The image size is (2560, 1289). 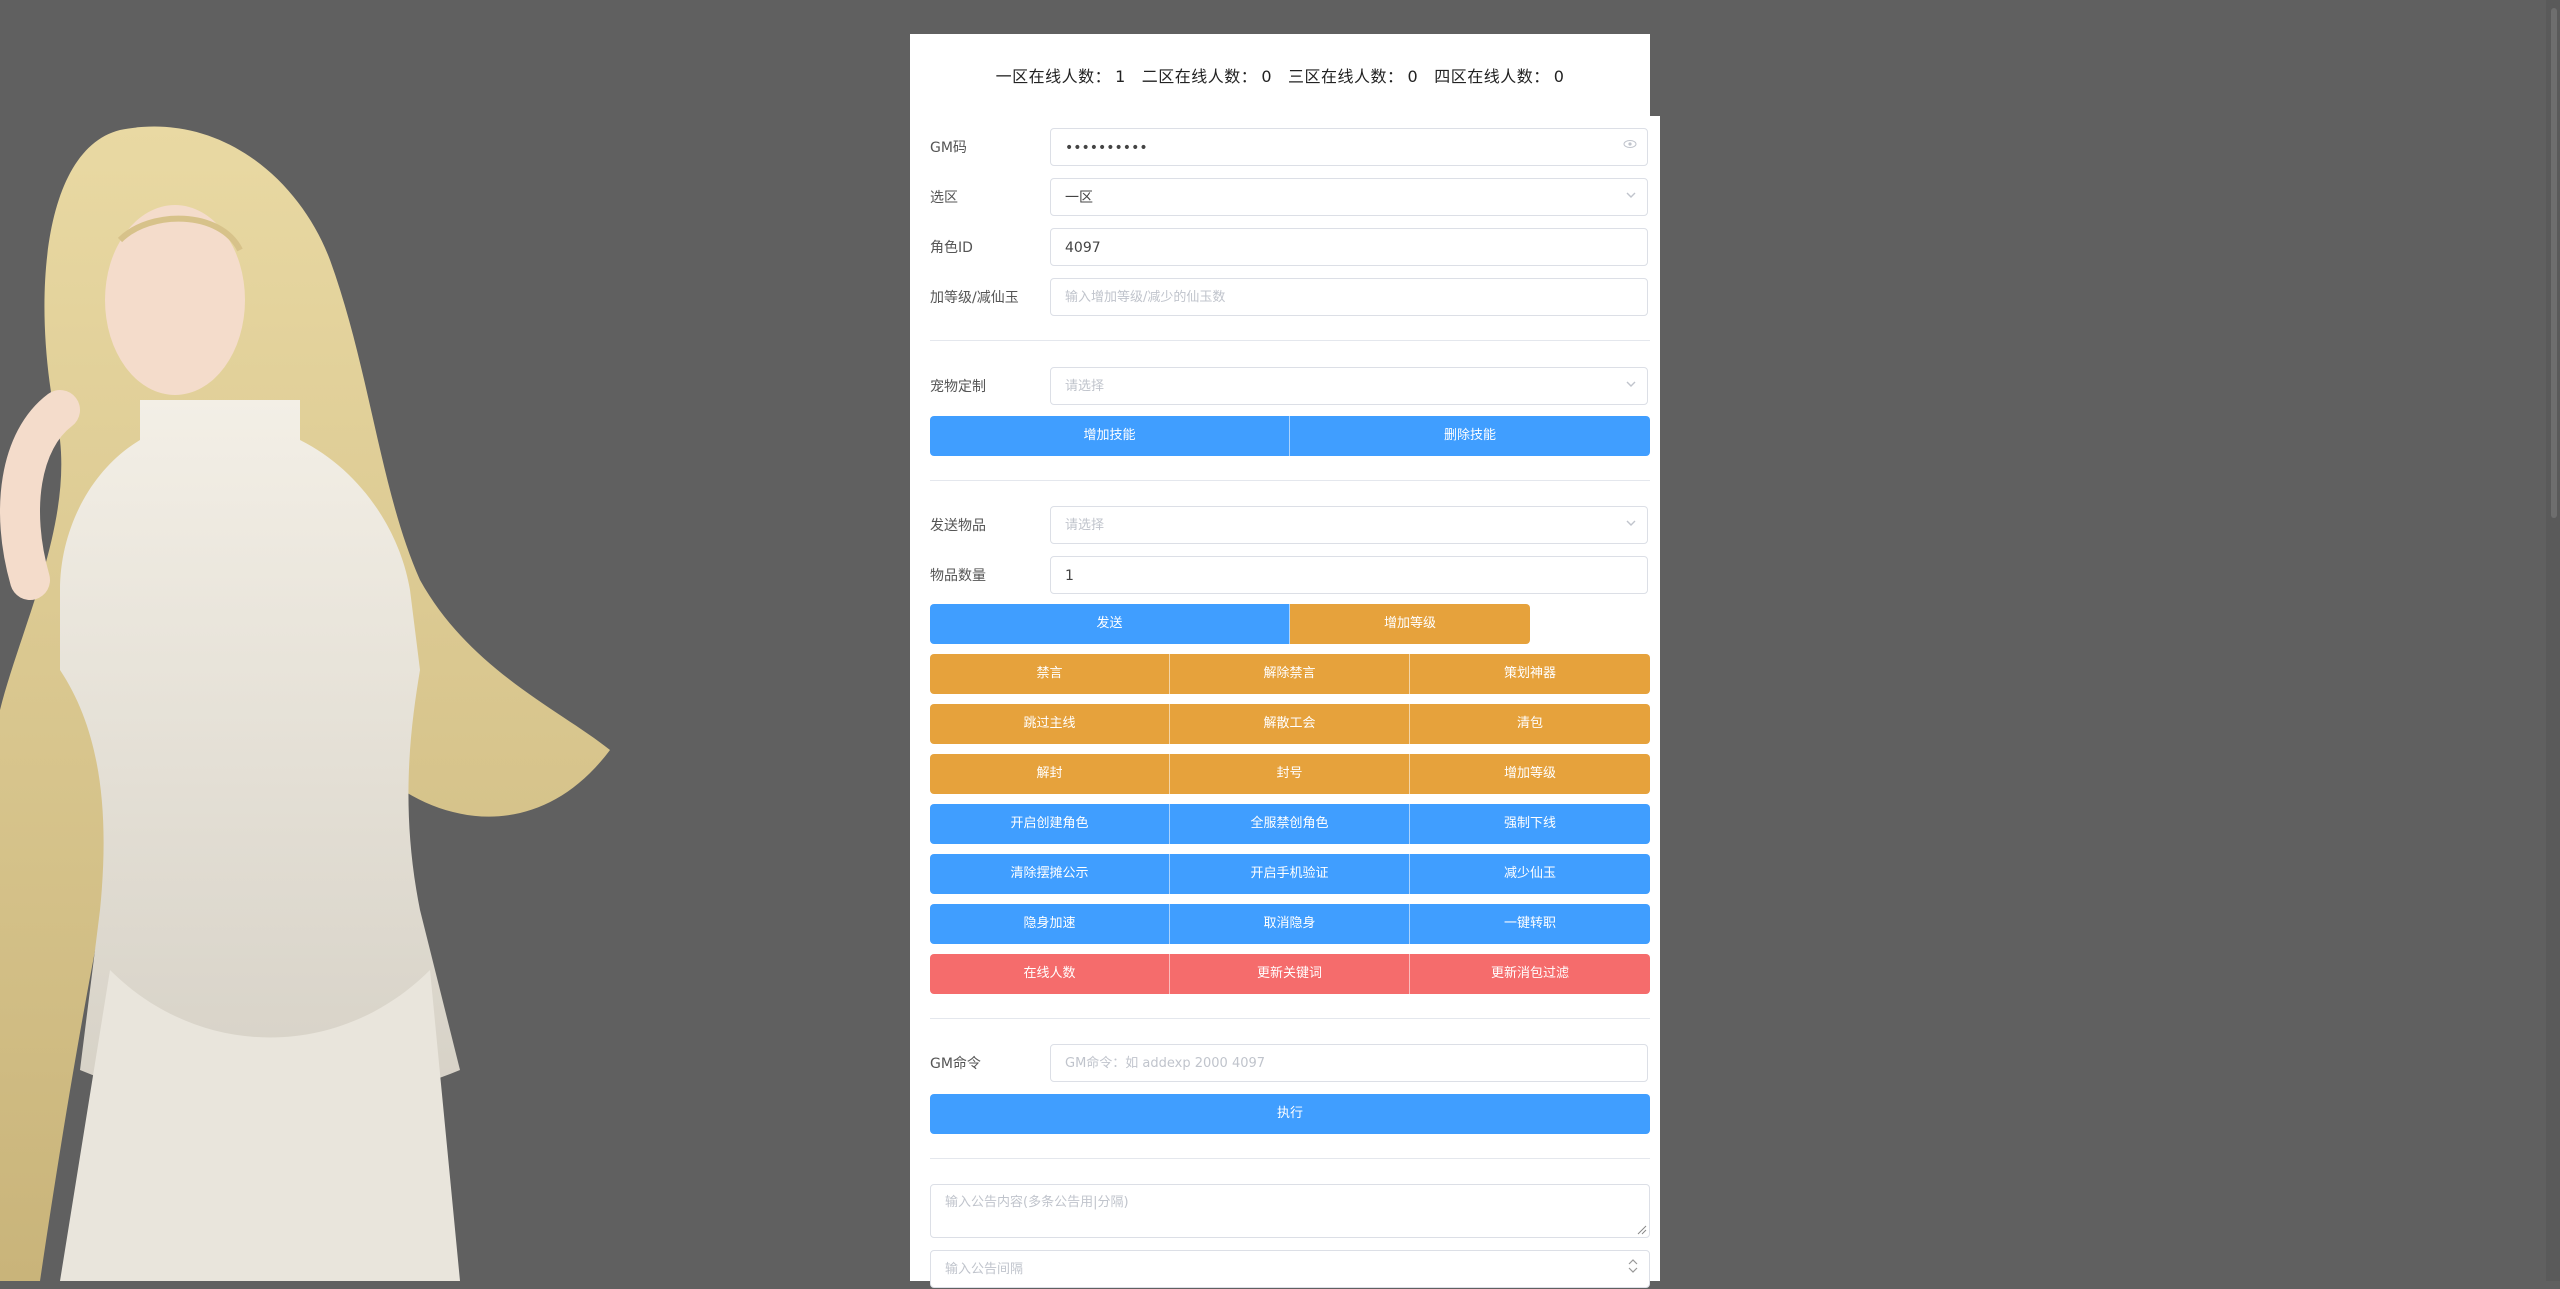 What do you see at coordinates (1410, 624) in the screenshot?
I see `add-level-button: 增加等级` at bounding box center [1410, 624].